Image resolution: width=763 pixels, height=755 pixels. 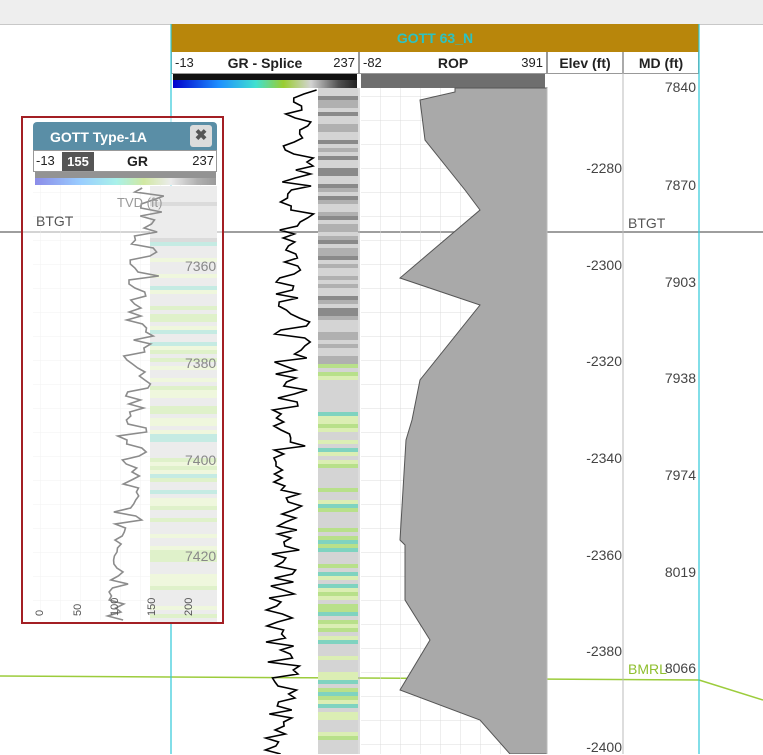 I want to click on gr-track-bands, so click(x=338, y=421).